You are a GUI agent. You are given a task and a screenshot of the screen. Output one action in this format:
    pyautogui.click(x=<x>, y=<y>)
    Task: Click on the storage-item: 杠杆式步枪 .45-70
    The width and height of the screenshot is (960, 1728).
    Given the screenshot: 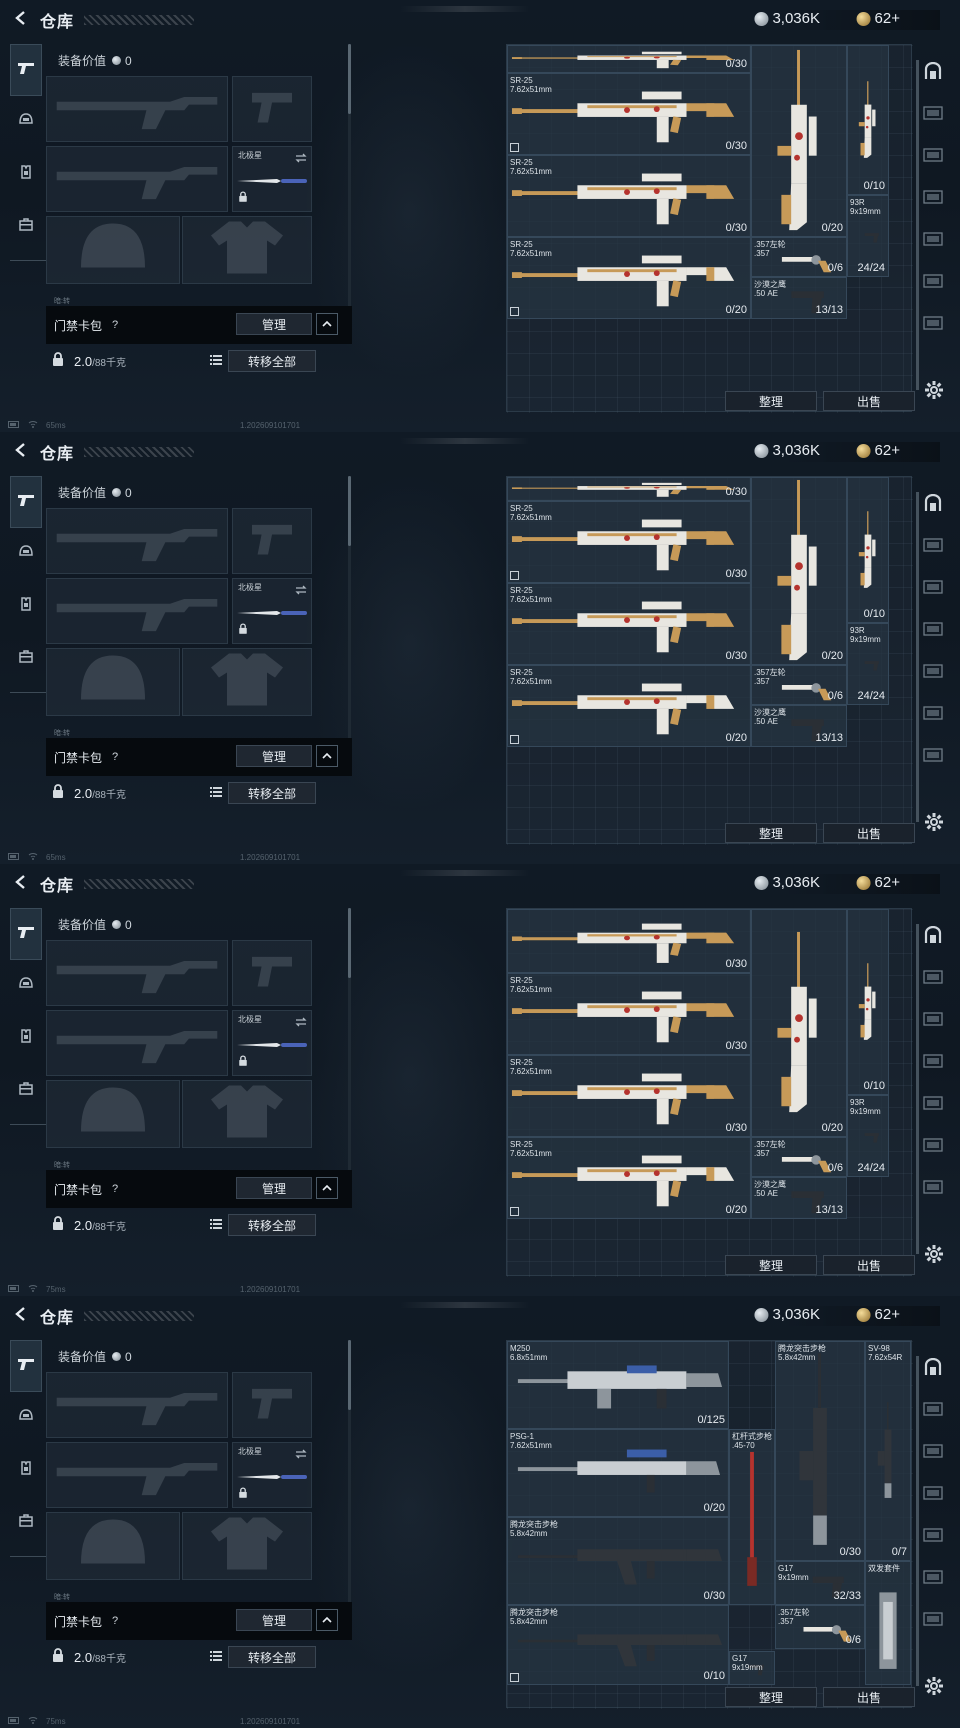 What is the action you would take?
    pyautogui.click(x=752, y=1517)
    